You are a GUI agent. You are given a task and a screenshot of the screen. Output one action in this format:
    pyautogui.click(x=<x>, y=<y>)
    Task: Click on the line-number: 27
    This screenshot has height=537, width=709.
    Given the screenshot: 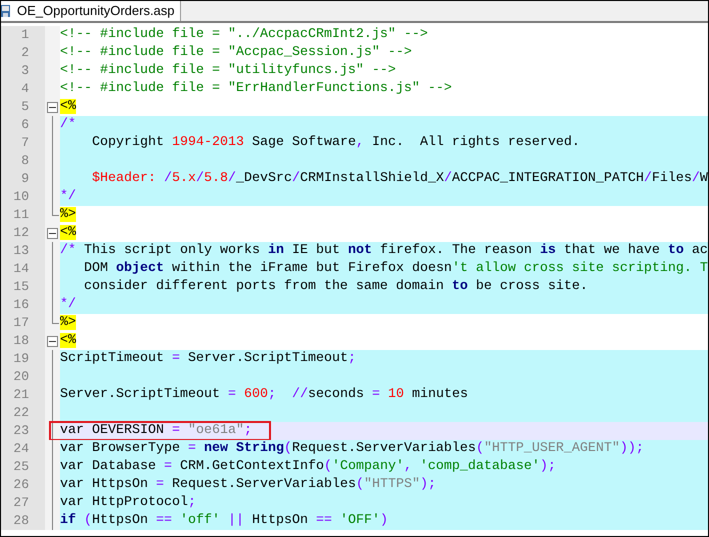 What is the action you would take?
    pyautogui.click(x=23, y=503)
    